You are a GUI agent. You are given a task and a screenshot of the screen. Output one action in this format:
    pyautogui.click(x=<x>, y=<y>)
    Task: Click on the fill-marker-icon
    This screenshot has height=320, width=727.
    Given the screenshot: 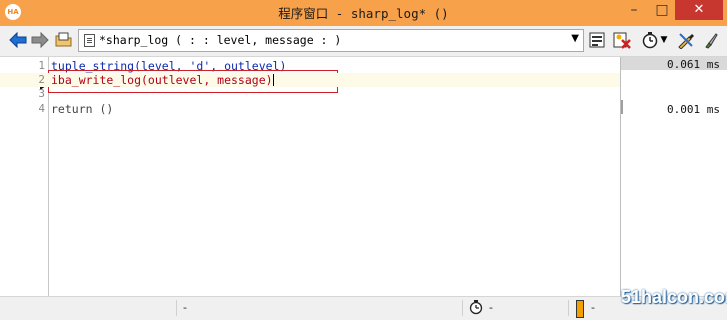 What is the action you would take?
    pyautogui.click(x=580, y=309)
    